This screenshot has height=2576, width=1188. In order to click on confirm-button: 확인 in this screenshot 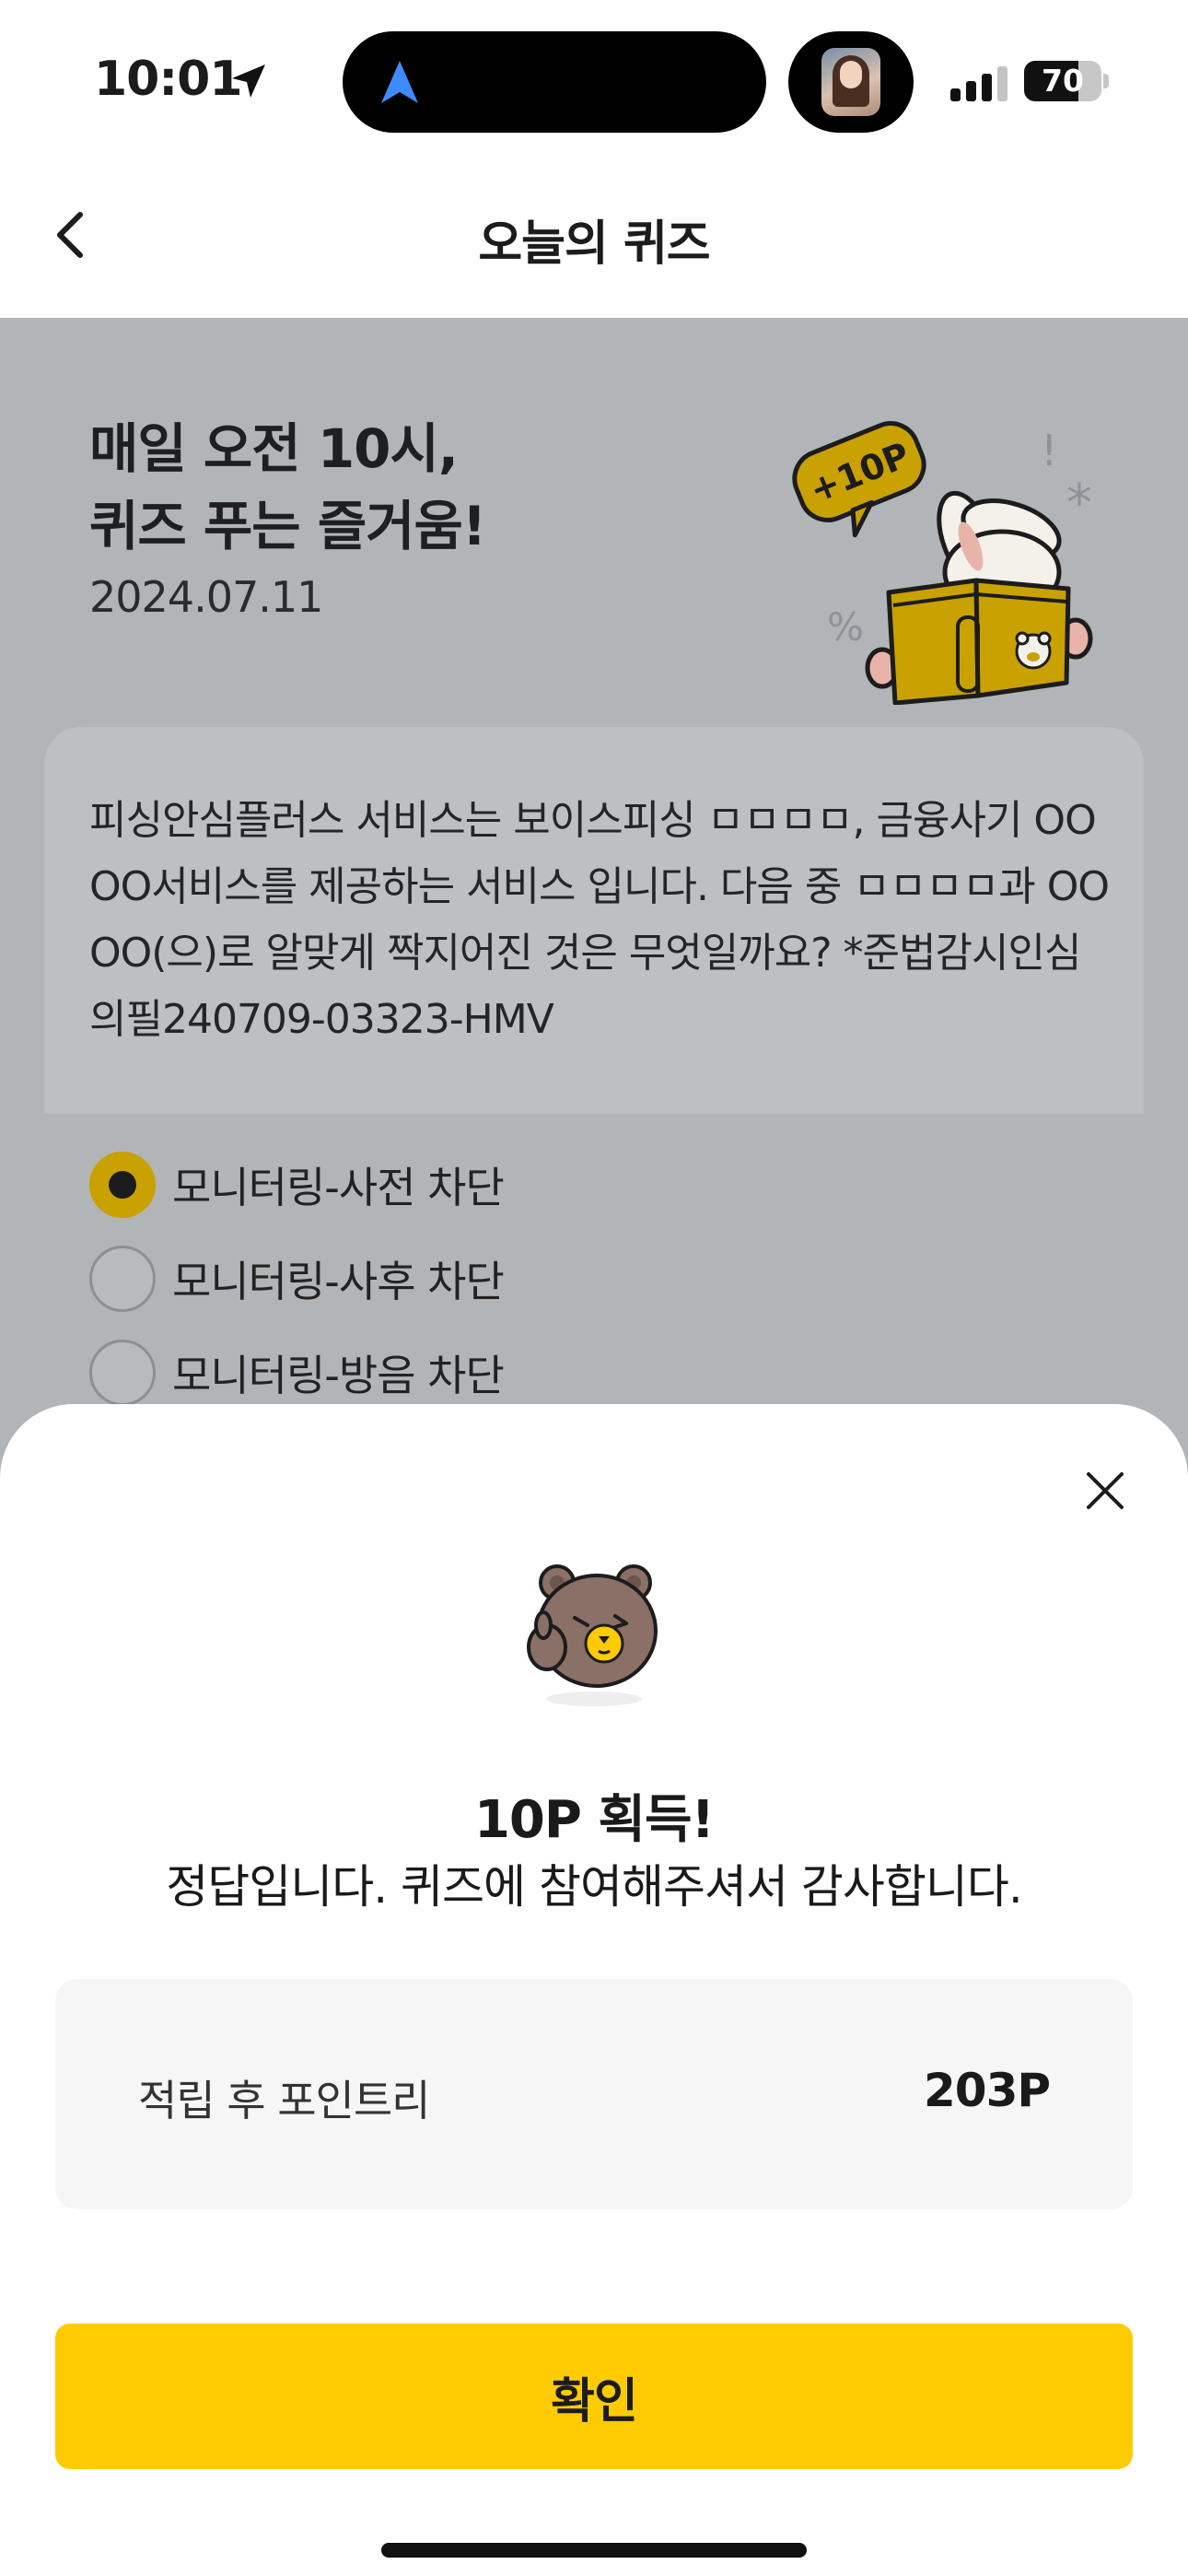, I will do `click(594, 2396)`.